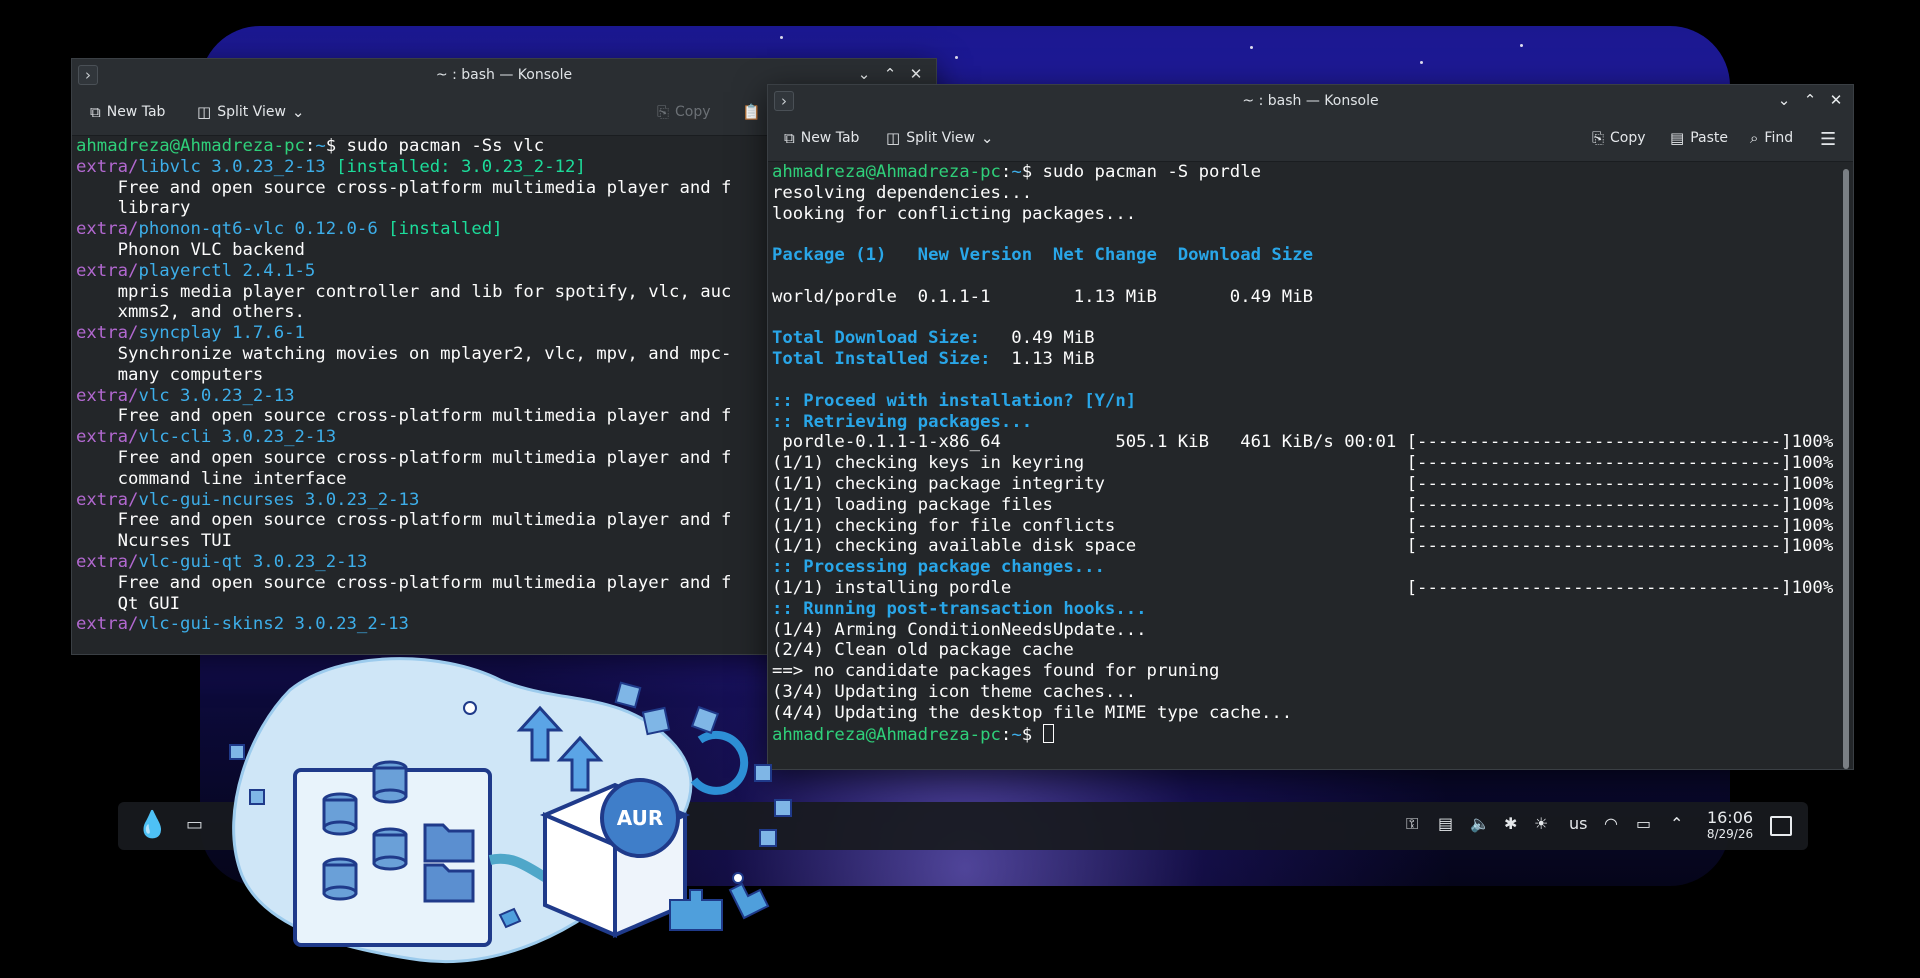  I want to click on terminal-text: playerctl 2.4.1-5, so click(227, 270).